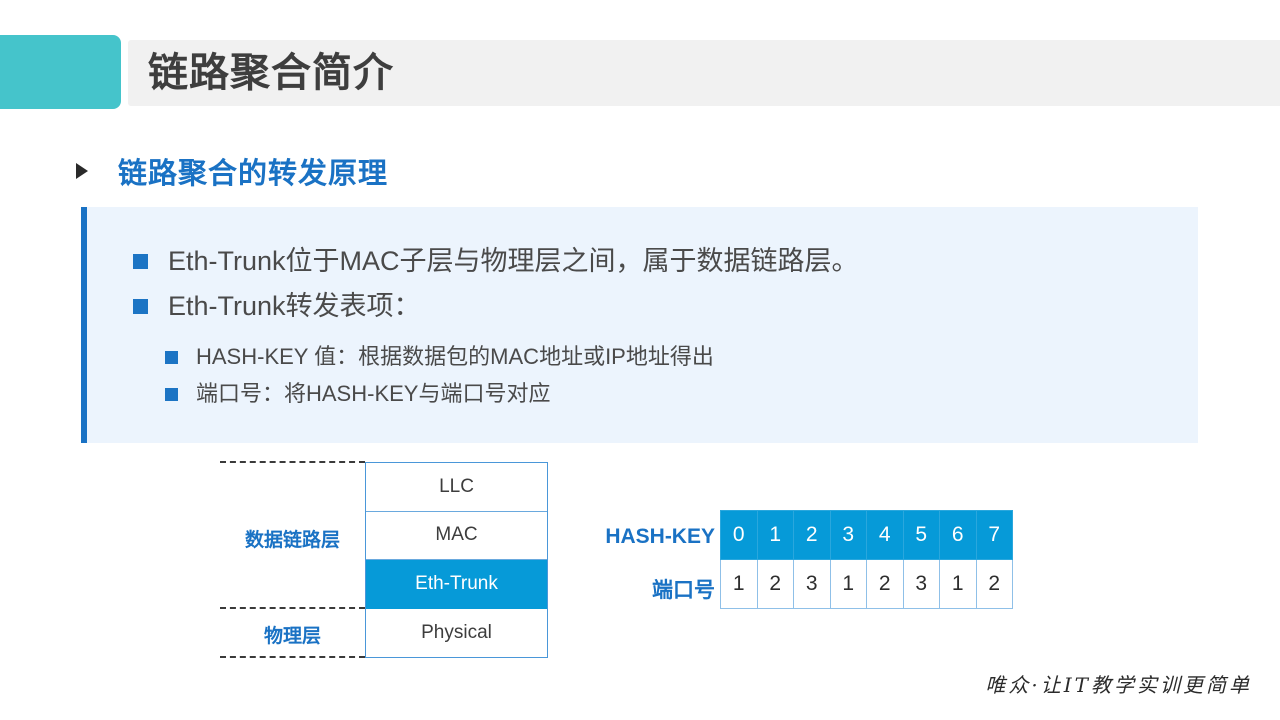 The width and height of the screenshot is (1280, 720). Describe the element at coordinates (60, 72) in the screenshot. I see `header-accent-block` at that location.